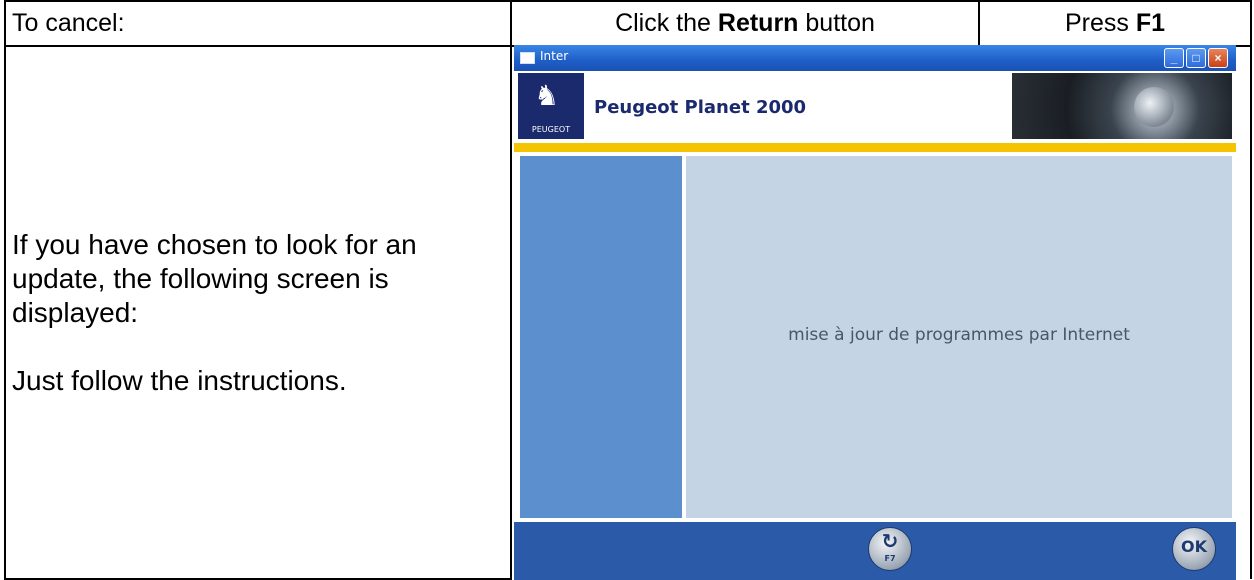  I want to click on peugeot-lion-icon: ♞, so click(547, 95).